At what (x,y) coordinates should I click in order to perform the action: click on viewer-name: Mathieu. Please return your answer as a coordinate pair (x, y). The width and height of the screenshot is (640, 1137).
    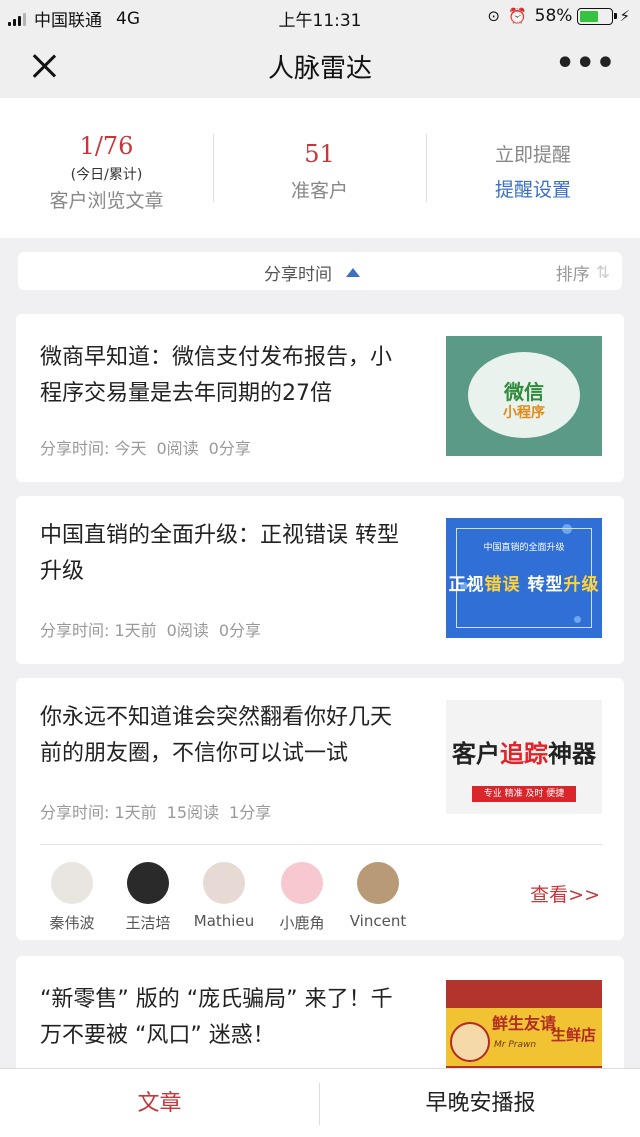
    Looking at the image, I should click on (224, 921).